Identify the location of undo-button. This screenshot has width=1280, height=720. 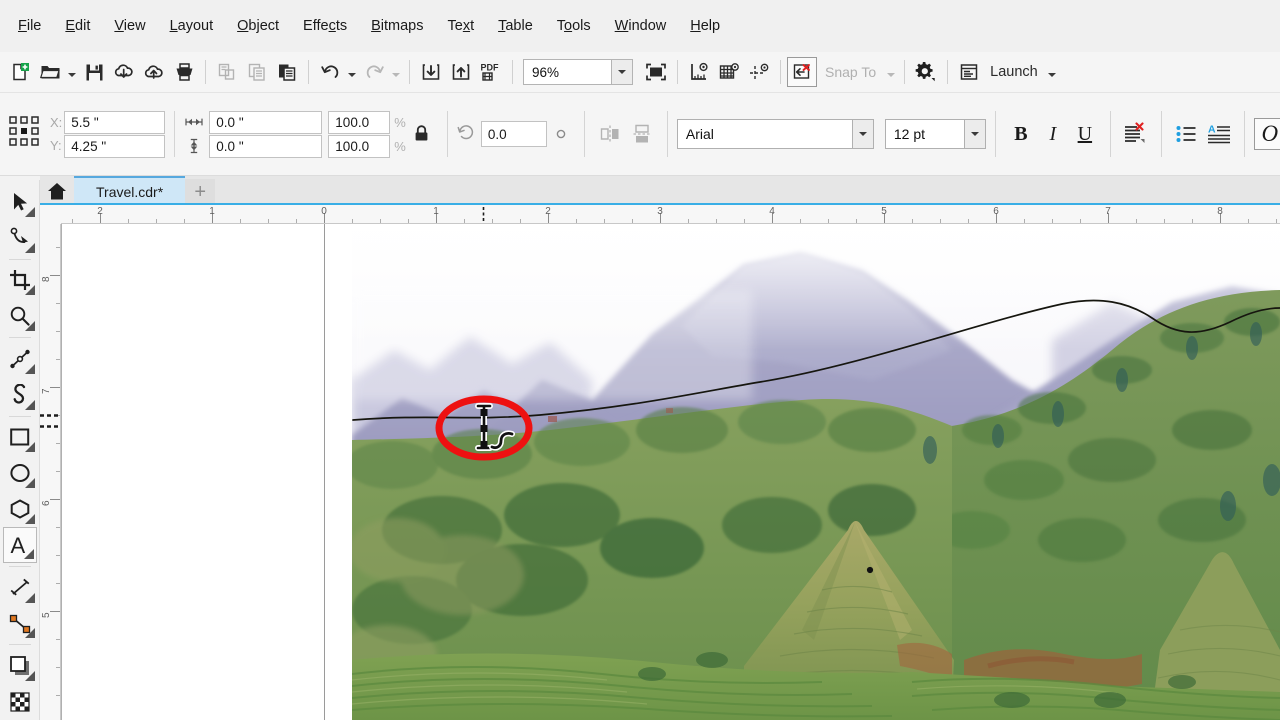
(330, 72).